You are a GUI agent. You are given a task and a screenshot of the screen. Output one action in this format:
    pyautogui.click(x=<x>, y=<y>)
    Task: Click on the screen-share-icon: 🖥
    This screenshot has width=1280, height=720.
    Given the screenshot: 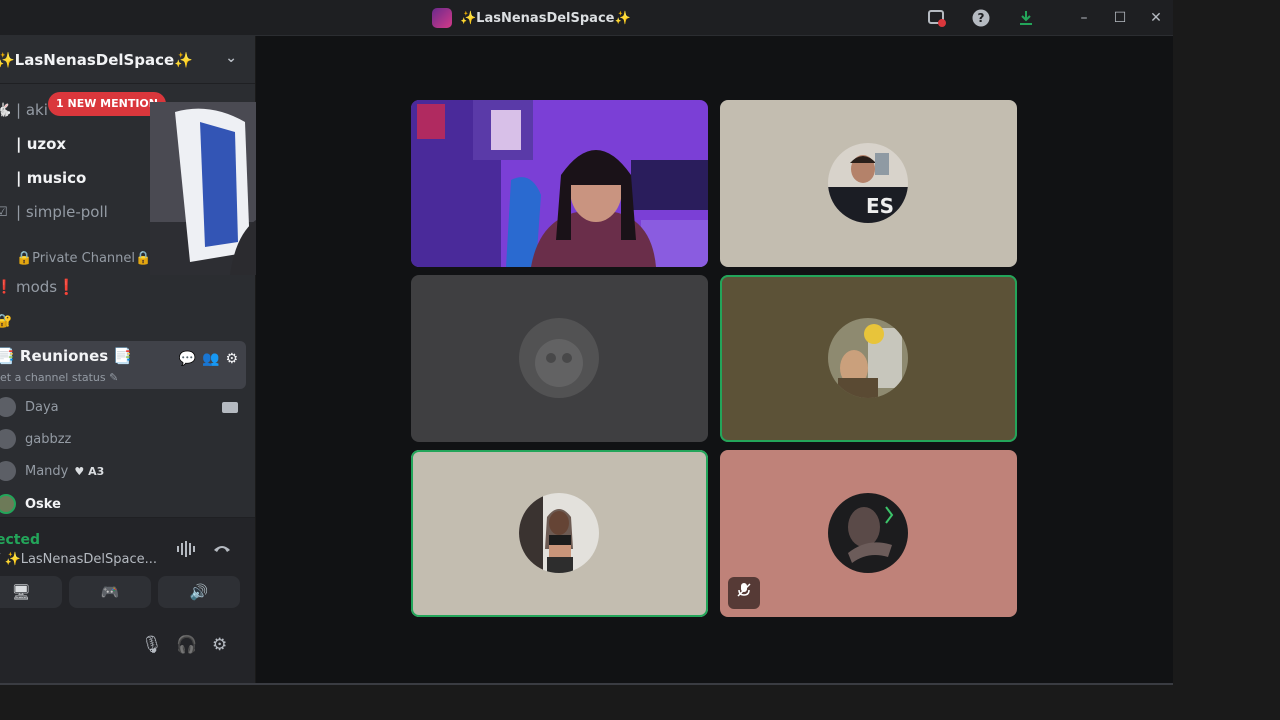 What is the action you would take?
    pyautogui.click(x=21, y=592)
    